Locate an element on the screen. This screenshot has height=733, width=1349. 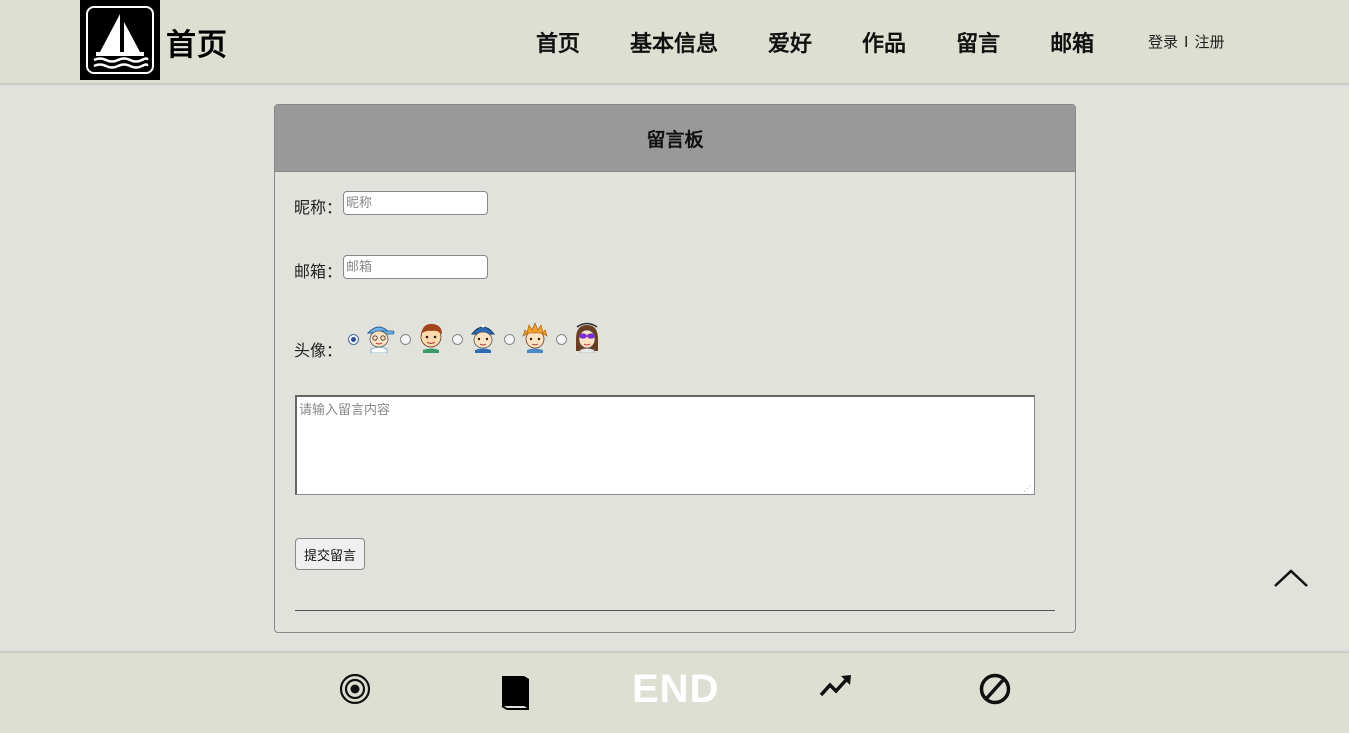
avatar-label: 头像： is located at coordinates (318, 350).